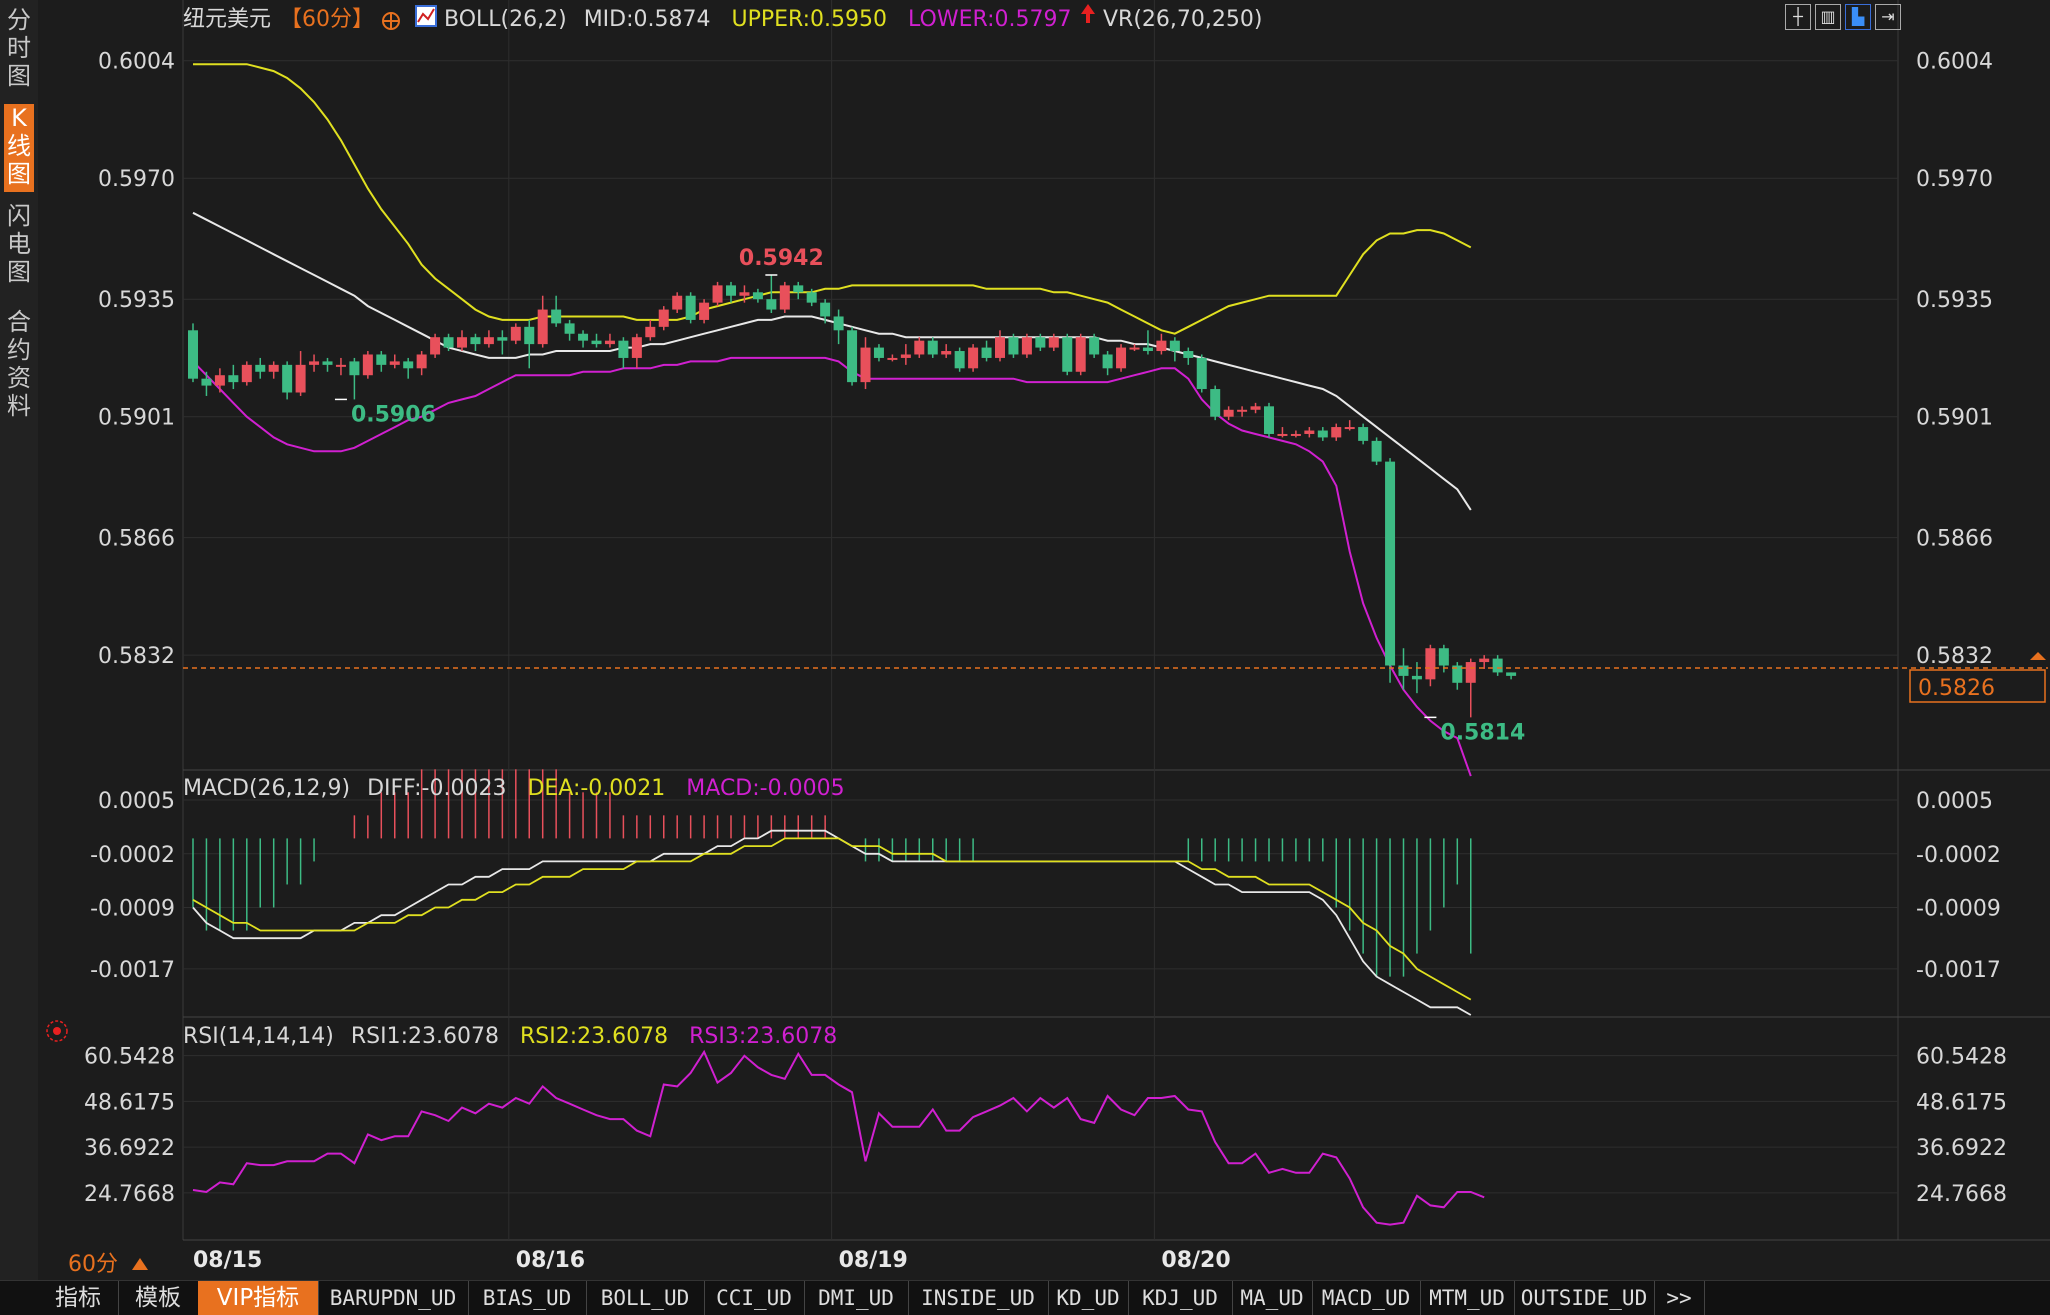 Image resolution: width=2050 pixels, height=1315 pixels. What do you see at coordinates (810, 19) in the screenshot?
I see `boll-upper: UPPER:0.5950` at bounding box center [810, 19].